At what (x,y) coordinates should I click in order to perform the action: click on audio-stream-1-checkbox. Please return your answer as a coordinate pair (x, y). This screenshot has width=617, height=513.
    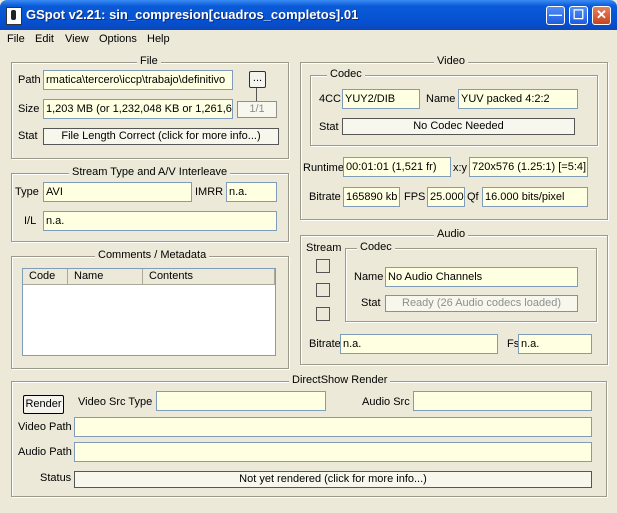
    Looking at the image, I should click on (323, 266).